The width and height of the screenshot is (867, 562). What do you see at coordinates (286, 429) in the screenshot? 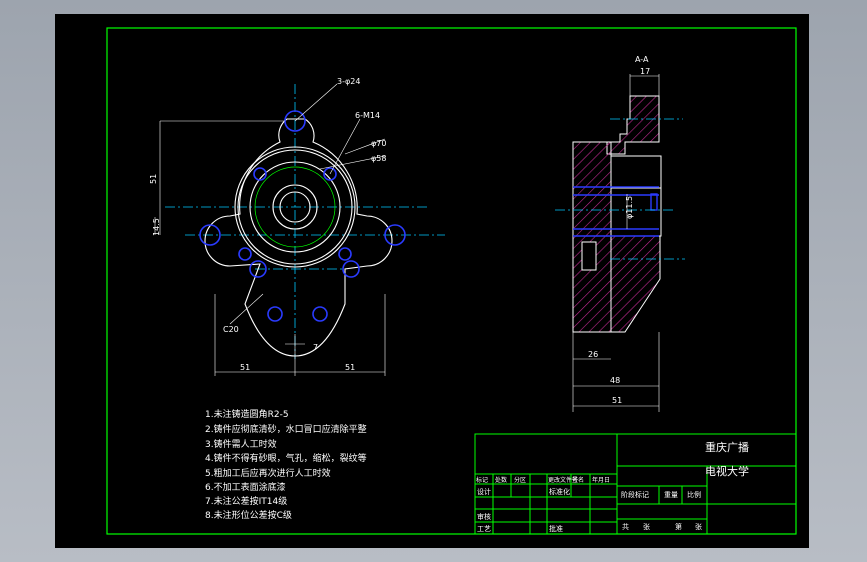
I see `note-2: 2.铸件应彻底清砂，水口冒口应清除平整` at bounding box center [286, 429].